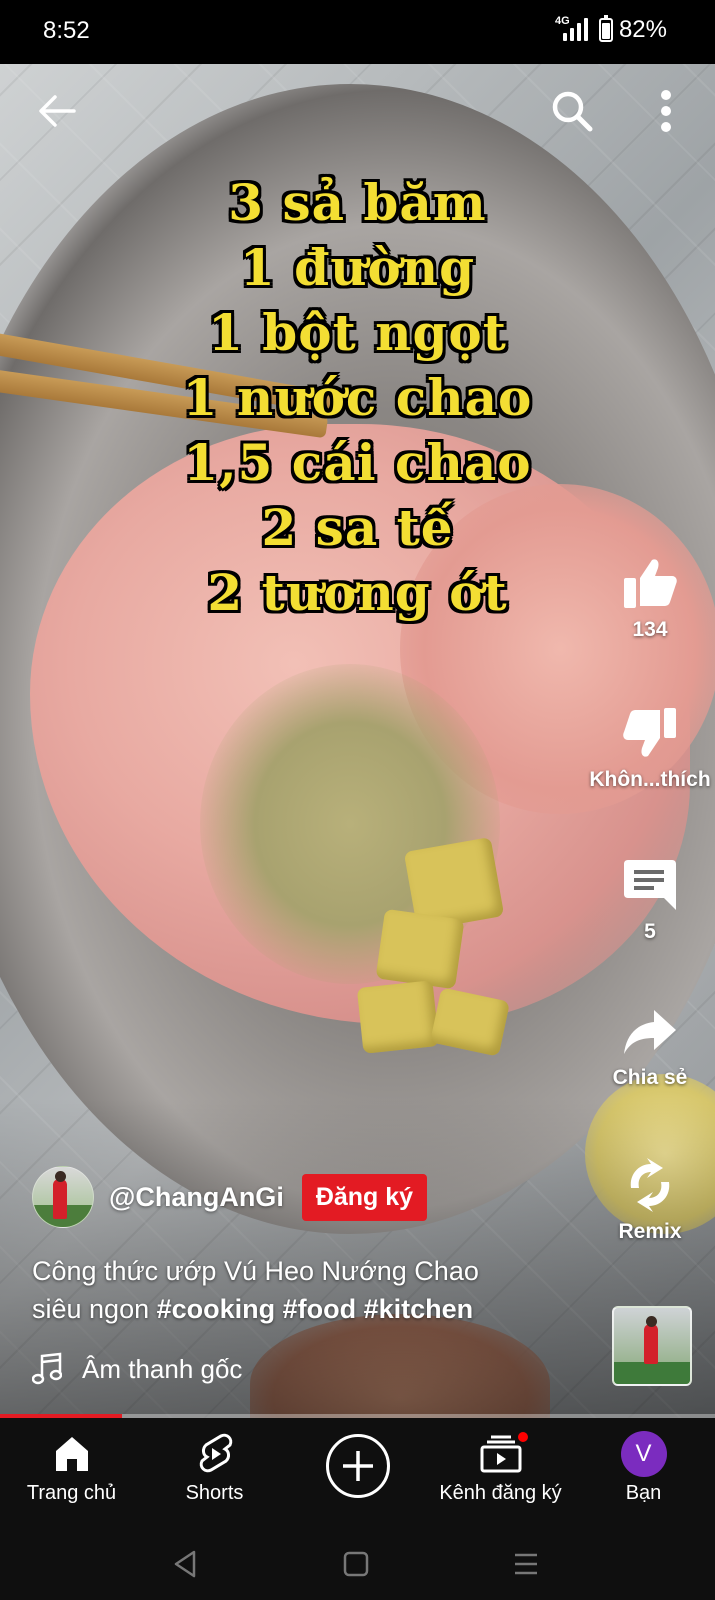 Image resolution: width=715 pixels, height=1600 pixels. Describe the element at coordinates (357, 267) in the screenshot. I see `recipe-line: 1 đường` at that location.